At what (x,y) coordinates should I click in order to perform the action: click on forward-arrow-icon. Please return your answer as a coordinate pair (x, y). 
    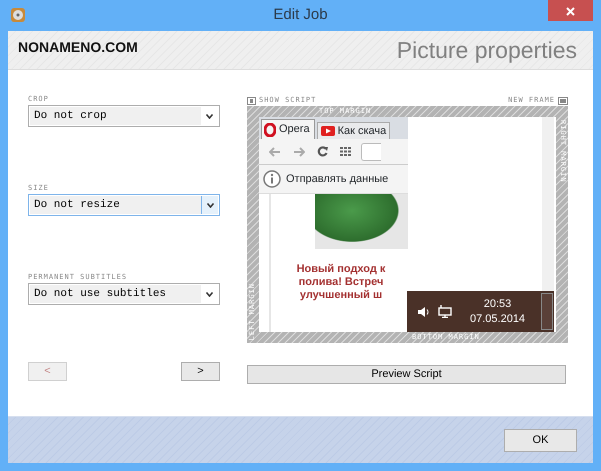
    Looking at the image, I should click on (299, 151).